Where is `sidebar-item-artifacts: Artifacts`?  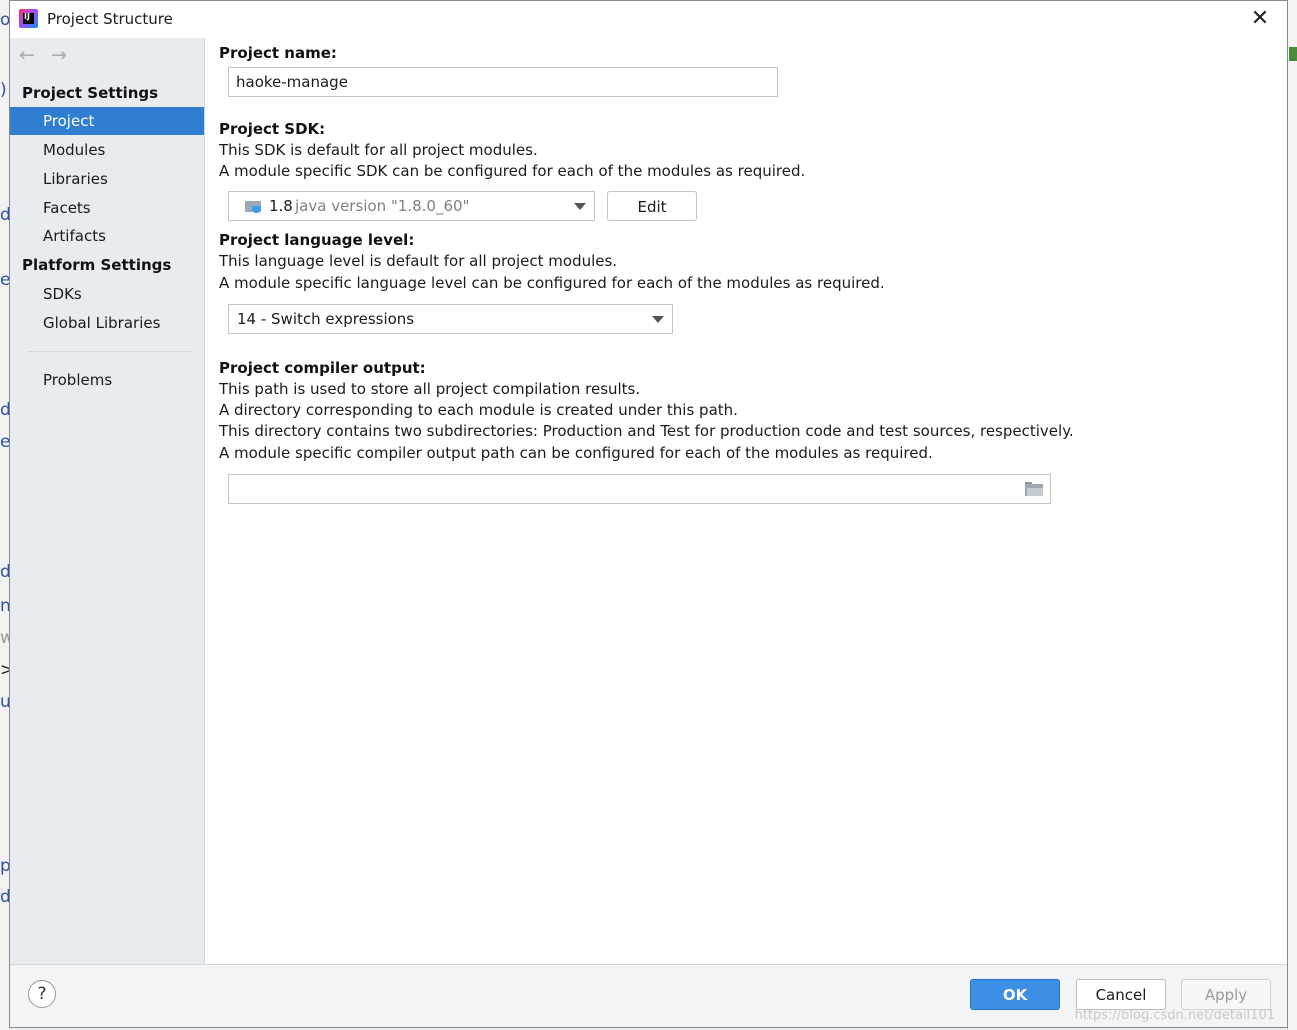 sidebar-item-artifacts: Artifacts is located at coordinates (107, 236).